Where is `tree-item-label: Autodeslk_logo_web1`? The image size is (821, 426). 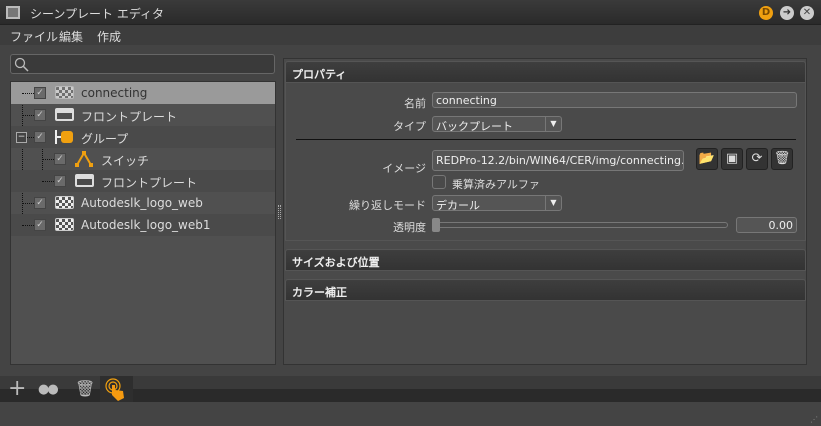 tree-item-label: Autodeslk_logo_web1 is located at coordinates (146, 225).